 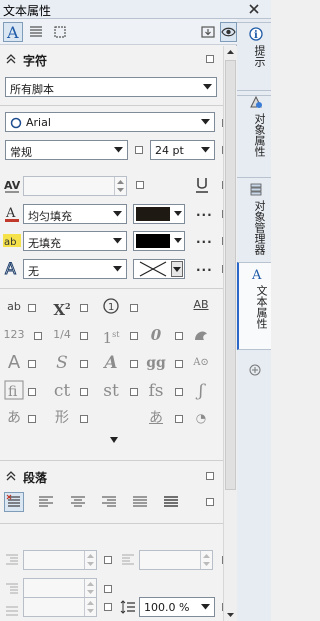 I want to click on panel-scrollbar, so click(x=230, y=333).